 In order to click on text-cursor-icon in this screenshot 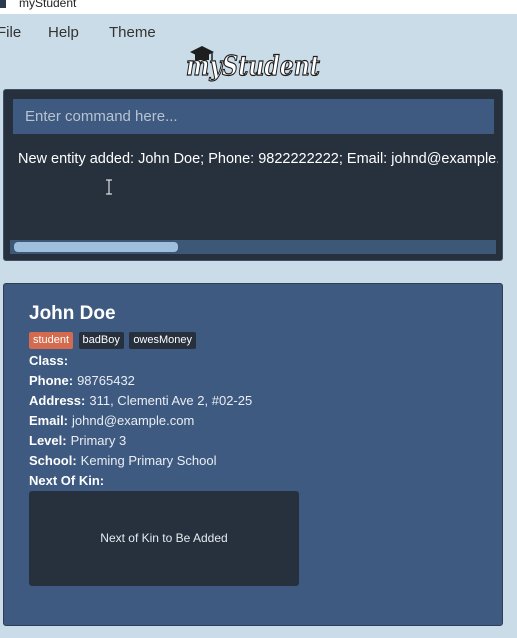, I will do `click(109, 187)`.